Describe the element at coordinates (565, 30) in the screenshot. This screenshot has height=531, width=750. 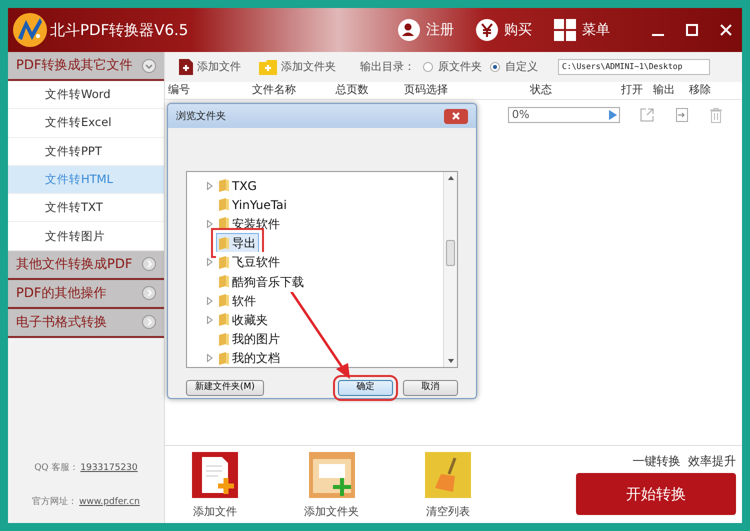
I see `grid-icon` at that location.